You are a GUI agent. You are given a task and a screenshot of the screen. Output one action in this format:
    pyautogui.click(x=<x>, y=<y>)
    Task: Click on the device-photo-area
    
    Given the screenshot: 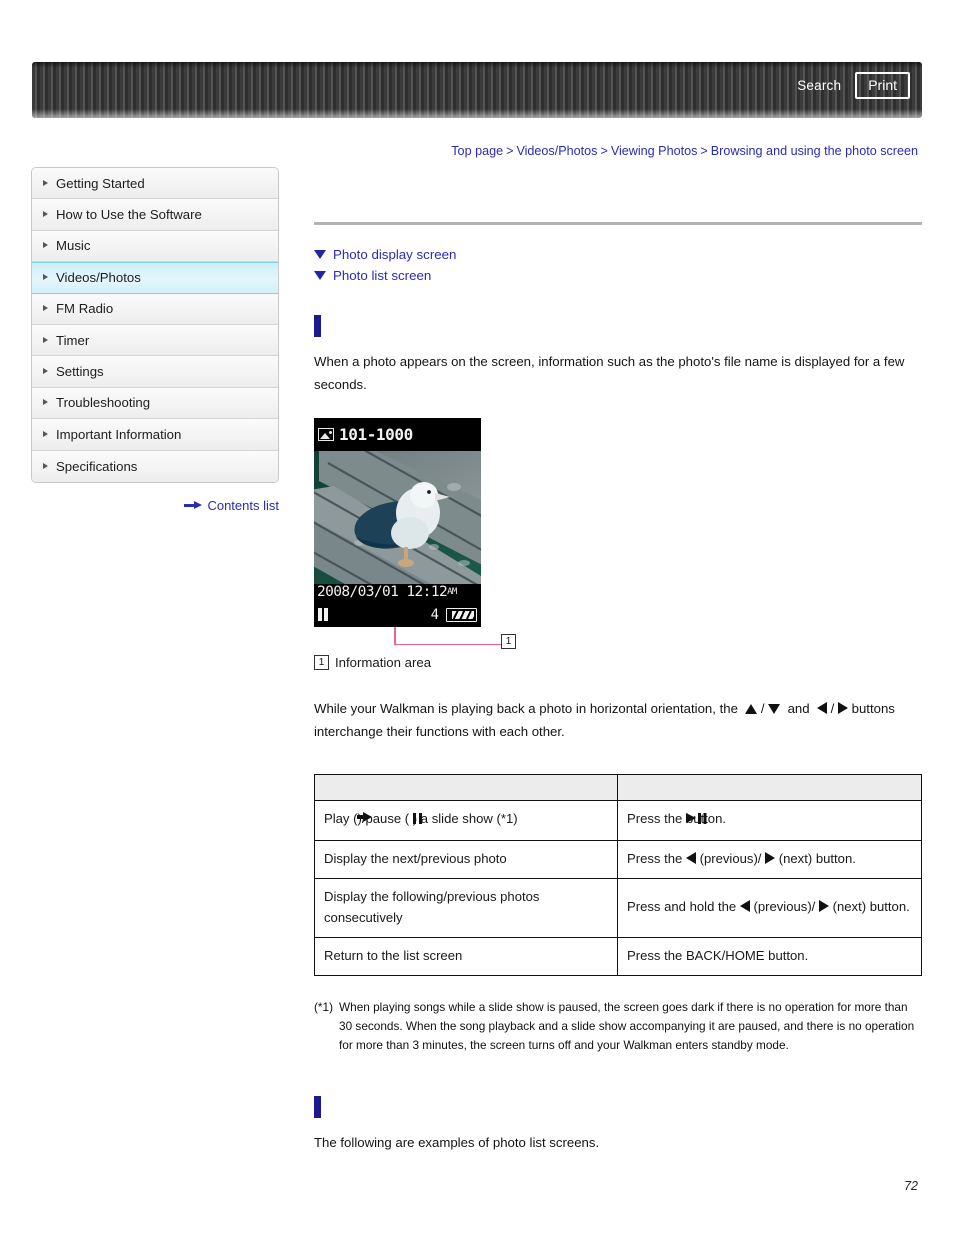 What is the action you would take?
    pyautogui.click(x=397, y=518)
    